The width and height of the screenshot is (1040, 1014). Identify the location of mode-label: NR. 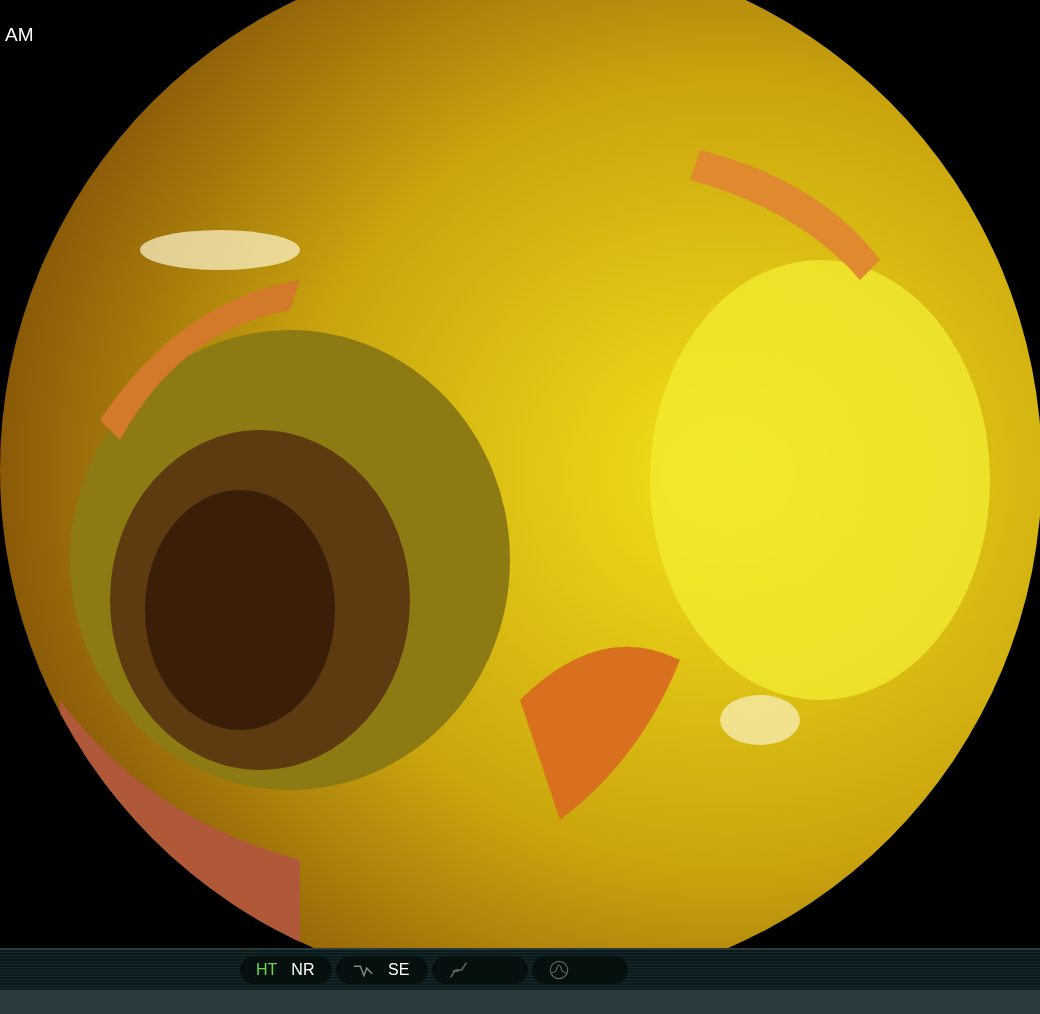
(303, 970).